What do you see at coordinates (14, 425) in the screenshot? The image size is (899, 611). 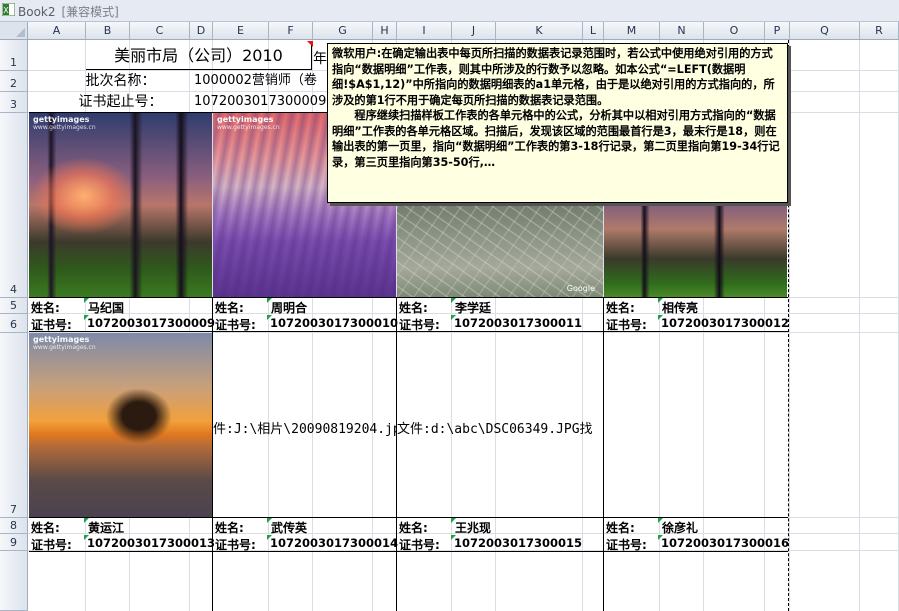 I see `row-header-7: 7` at bounding box center [14, 425].